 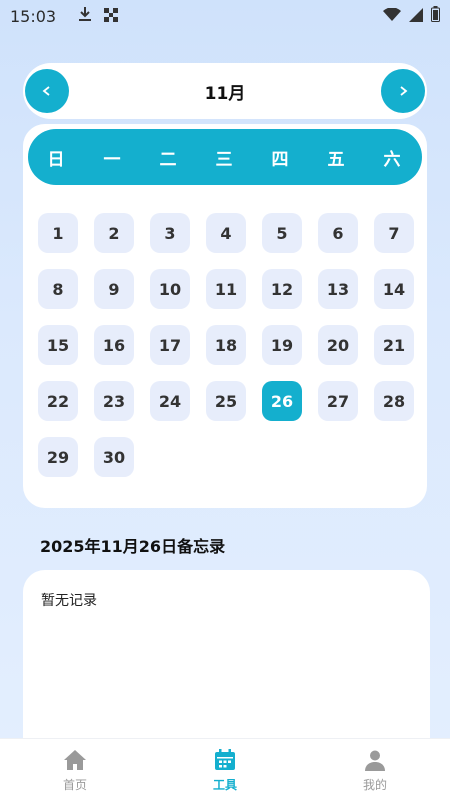 I want to click on day-cell: 25, so click(x=226, y=401).